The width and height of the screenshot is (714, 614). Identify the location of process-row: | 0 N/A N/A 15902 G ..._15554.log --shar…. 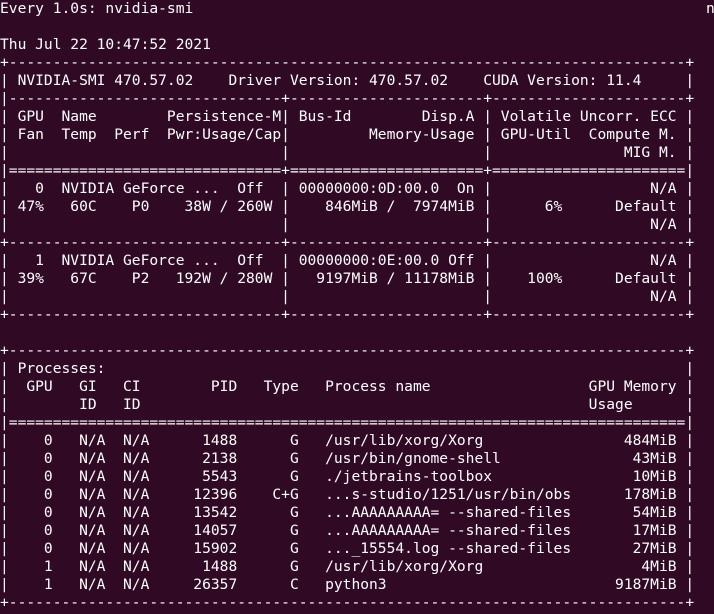
(347, 548).